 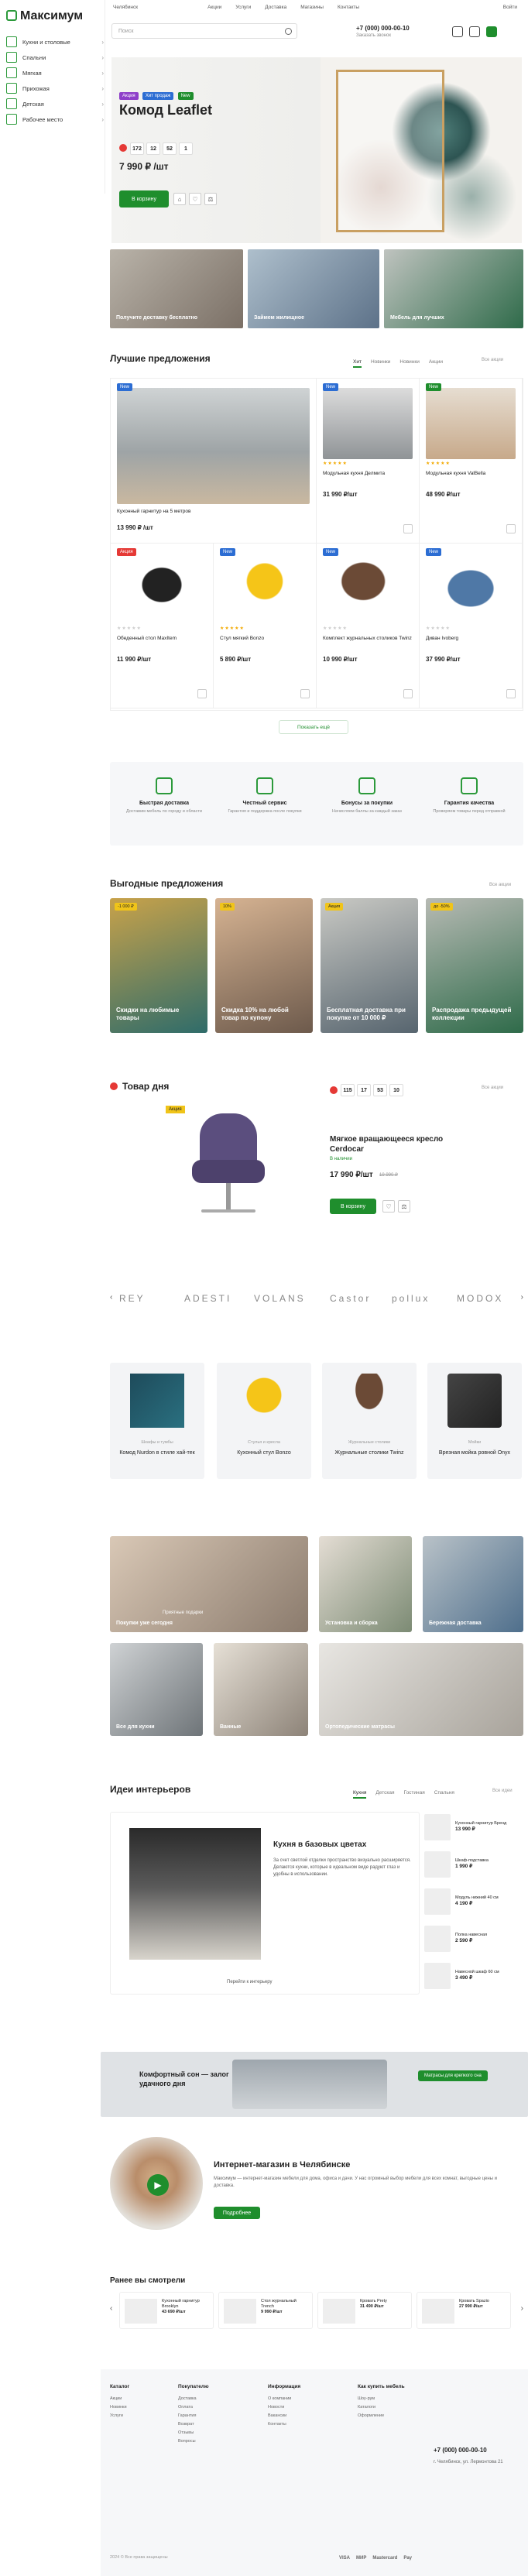 What do you see at coordinates (55, 73) in the screenshot?
I see `sidebar-item-soft: Мягкая ›` at bounding box center [55, 73].